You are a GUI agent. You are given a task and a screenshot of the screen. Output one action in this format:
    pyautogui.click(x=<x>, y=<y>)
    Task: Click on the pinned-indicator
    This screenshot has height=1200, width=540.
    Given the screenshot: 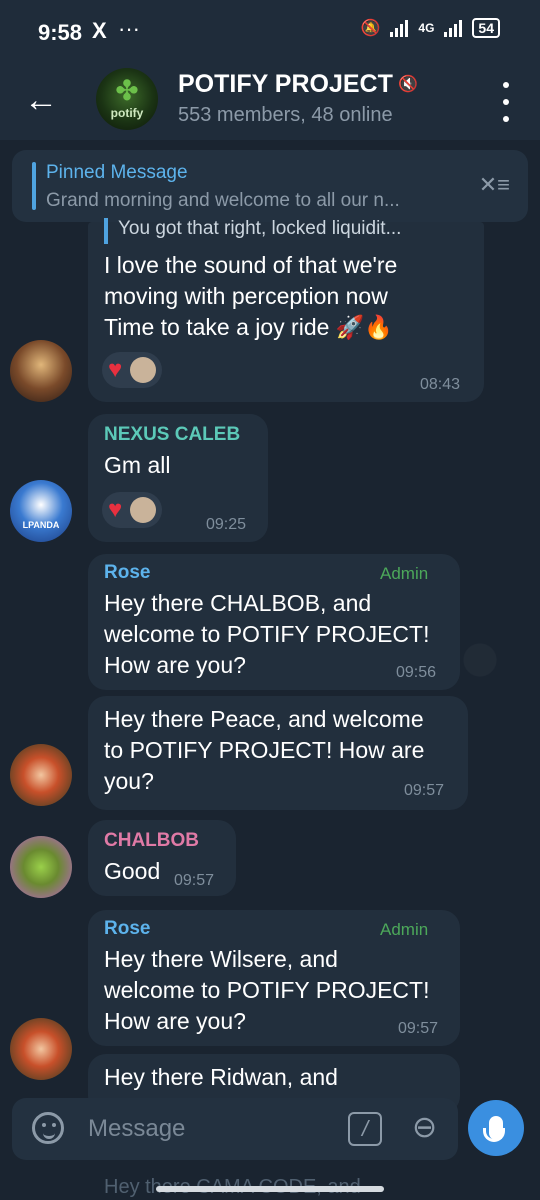 What is the action you would take?
    pyautogui.click(x=34, y=186)
    